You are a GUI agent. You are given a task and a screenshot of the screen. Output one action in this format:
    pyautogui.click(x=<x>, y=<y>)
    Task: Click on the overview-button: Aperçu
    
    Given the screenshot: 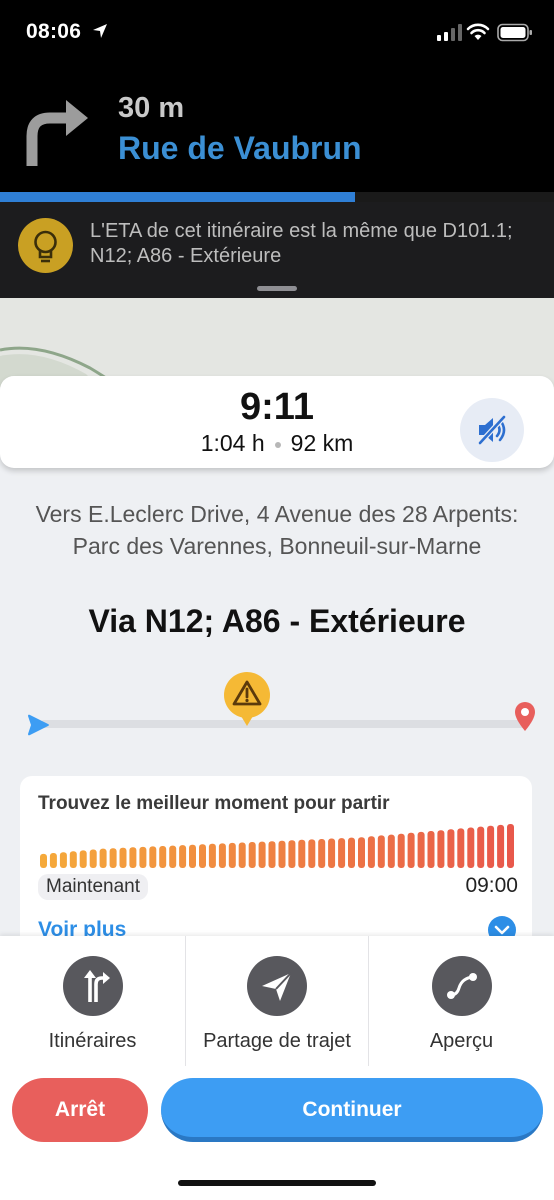 What is the action you would take?
    pyautogui.click(x=461, y=1001)
    